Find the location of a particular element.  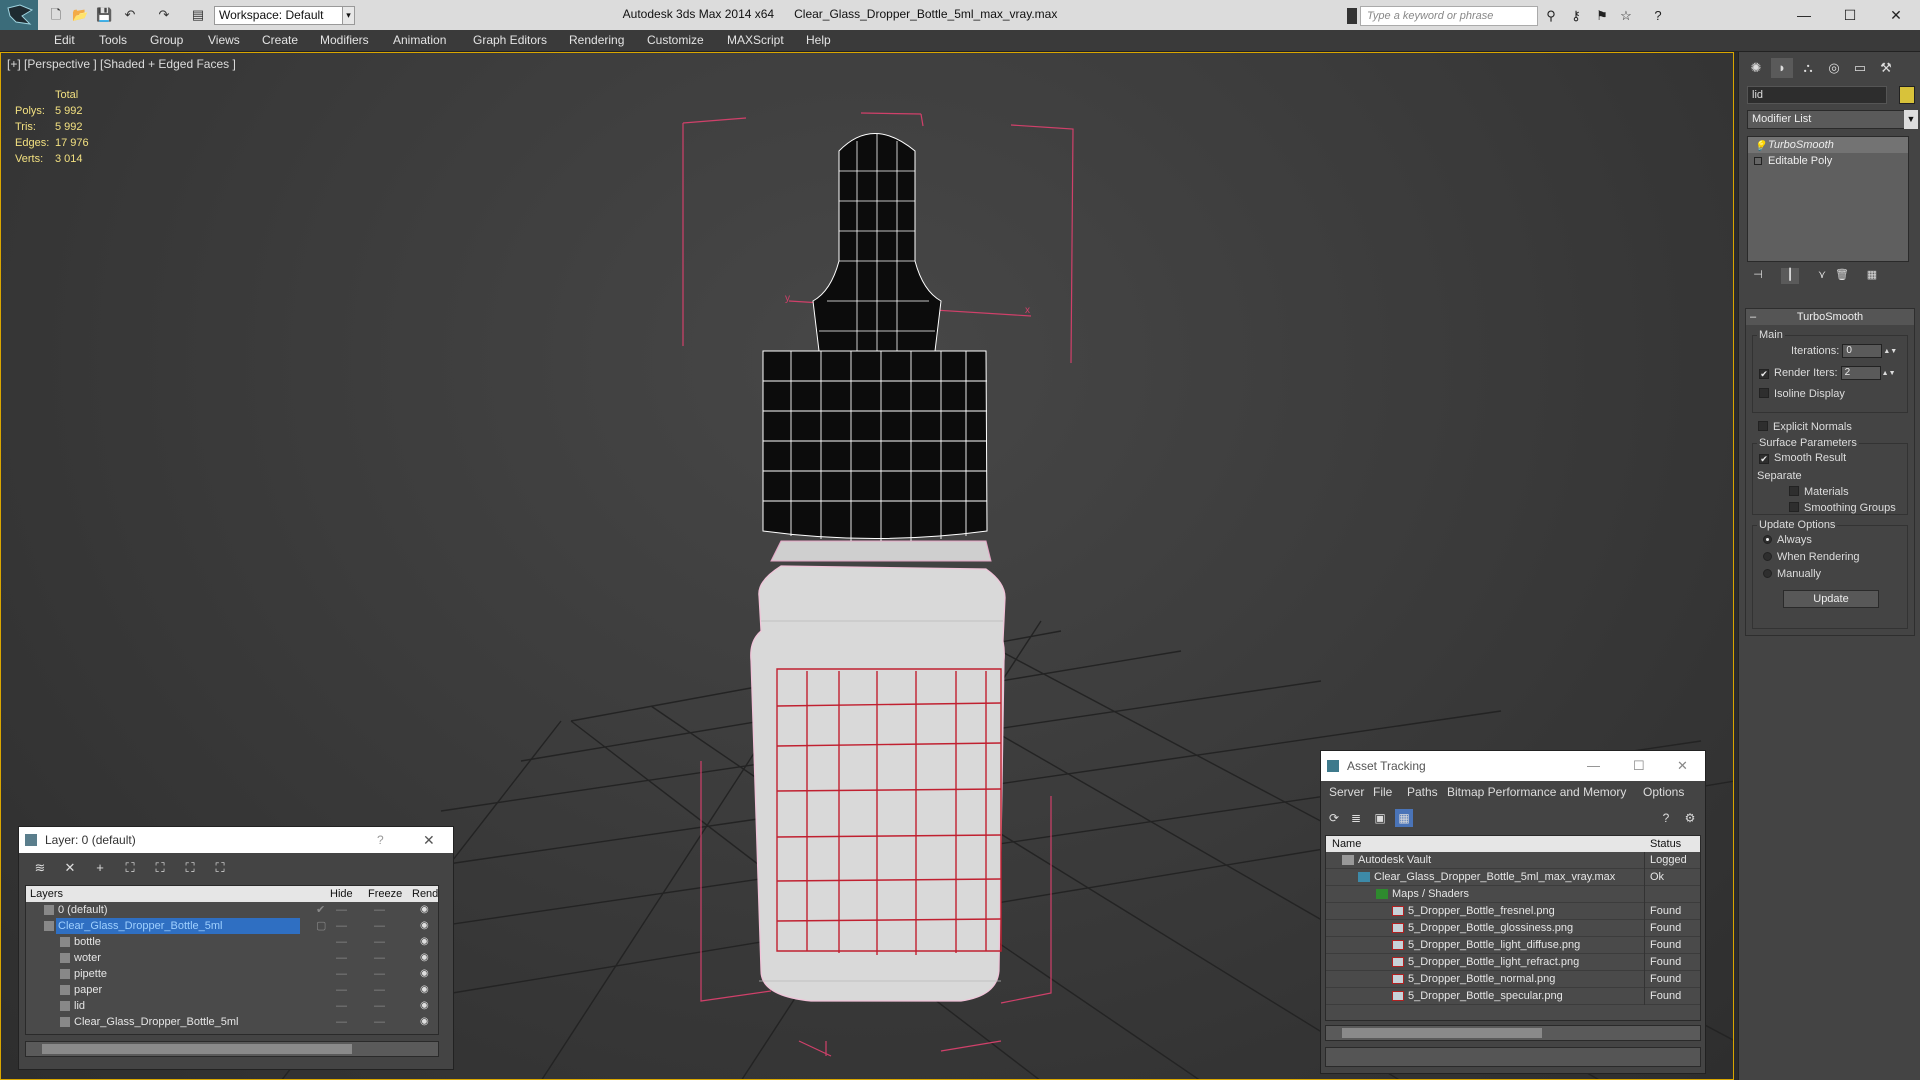

when-rendering-radio is located at coordinates (1767, 556).